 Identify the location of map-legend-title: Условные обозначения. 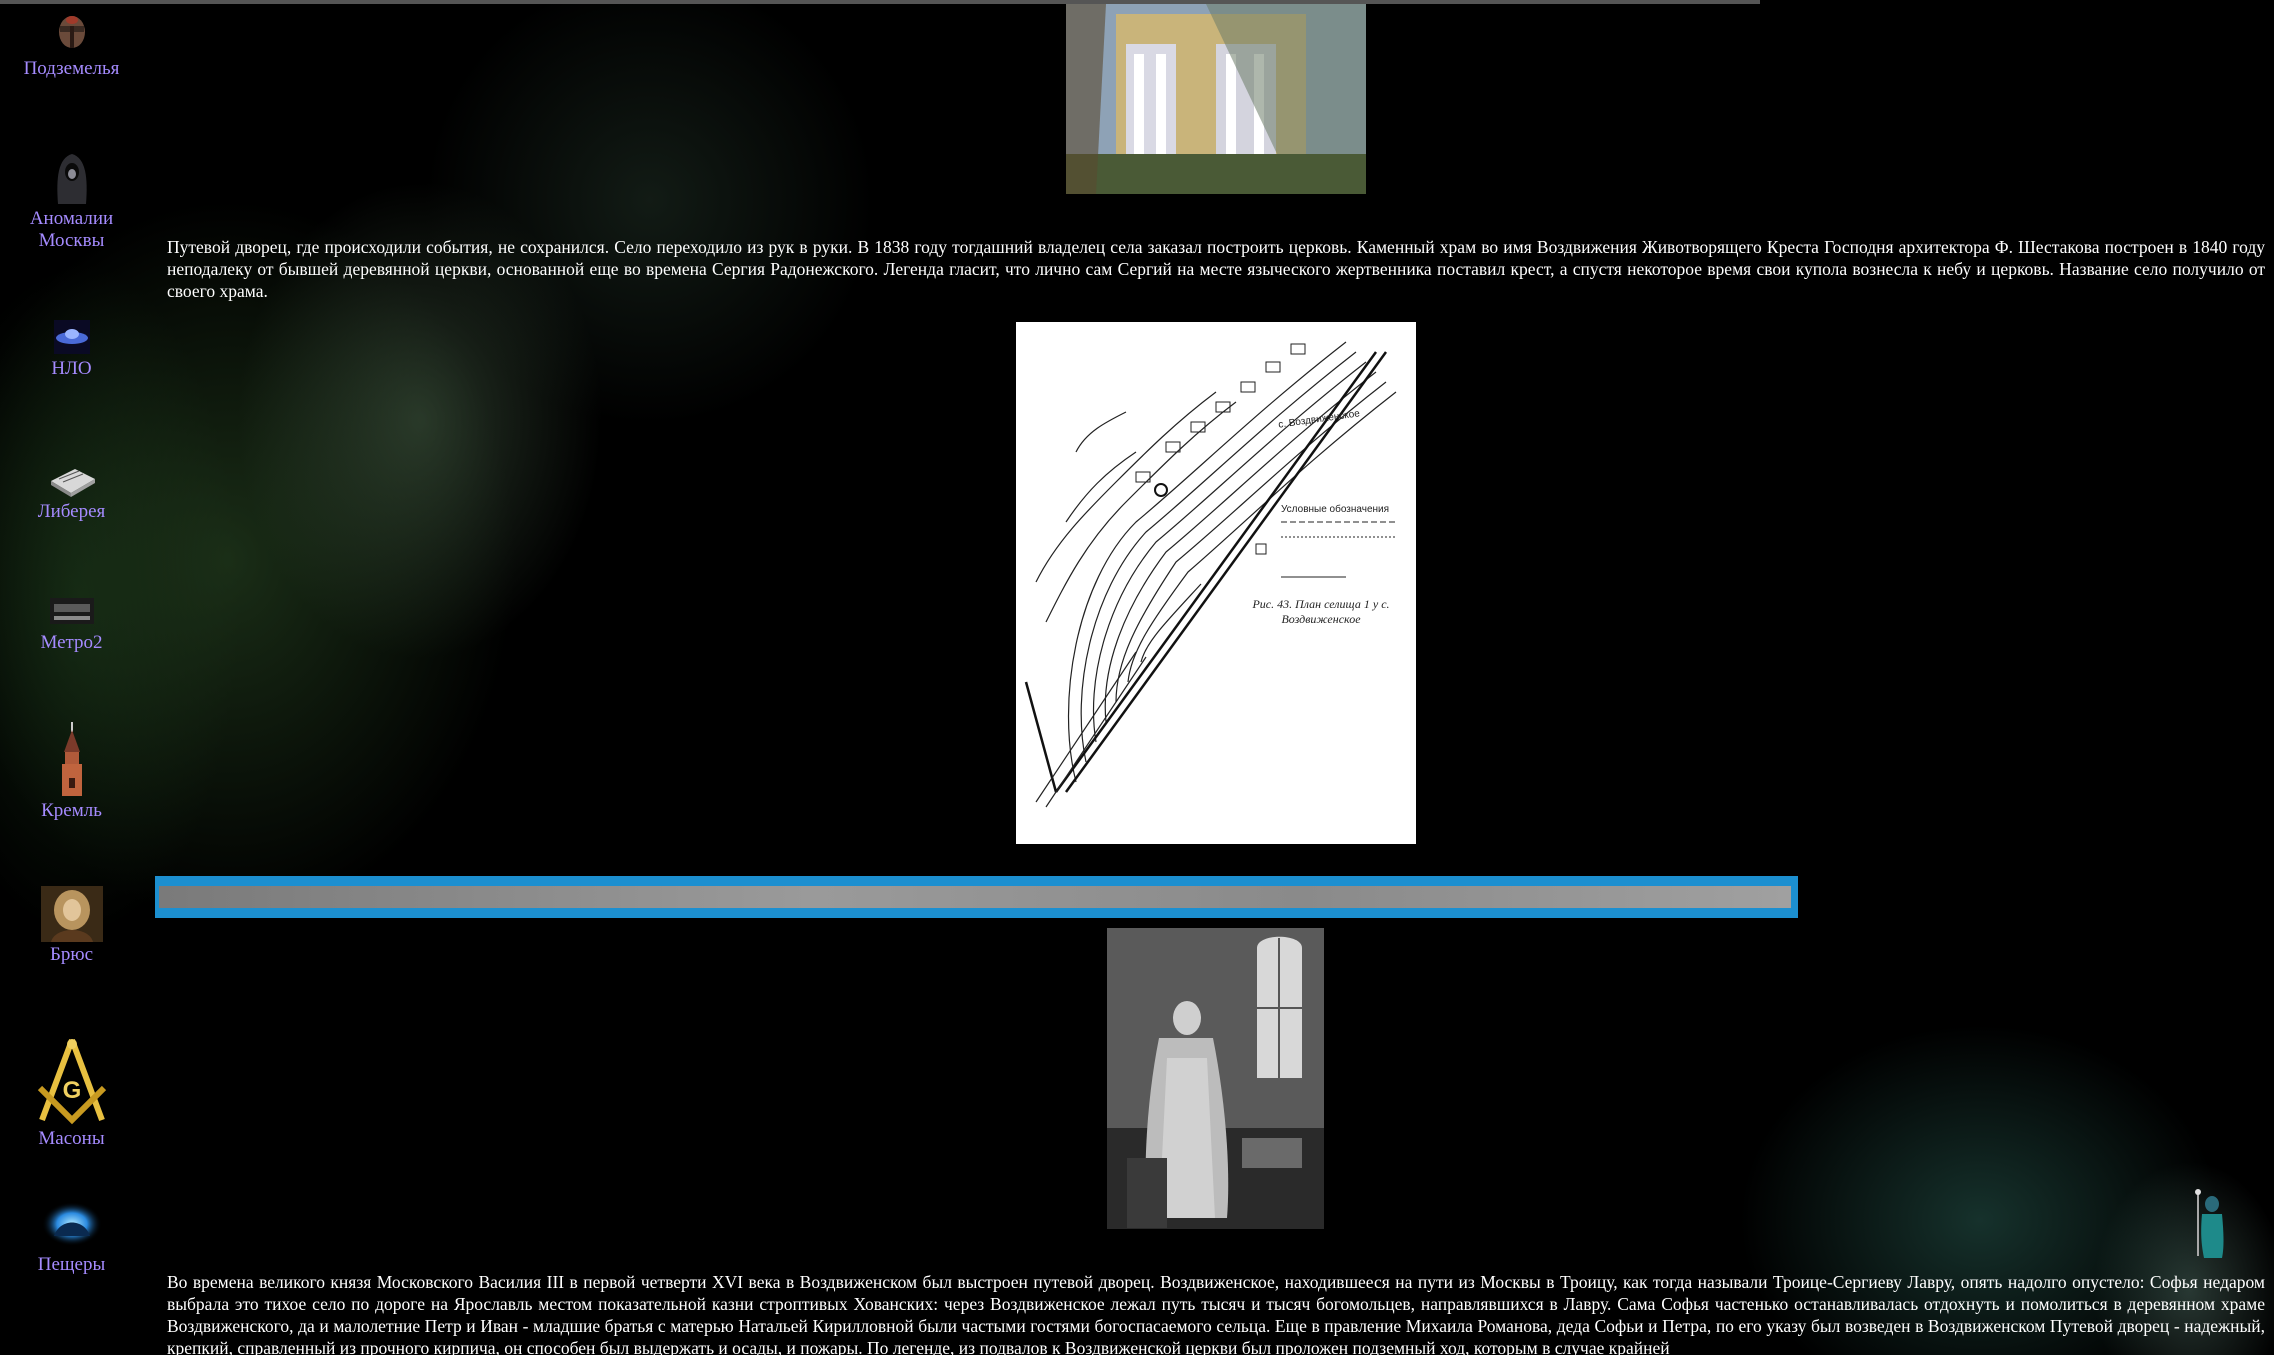
(1335, 509).